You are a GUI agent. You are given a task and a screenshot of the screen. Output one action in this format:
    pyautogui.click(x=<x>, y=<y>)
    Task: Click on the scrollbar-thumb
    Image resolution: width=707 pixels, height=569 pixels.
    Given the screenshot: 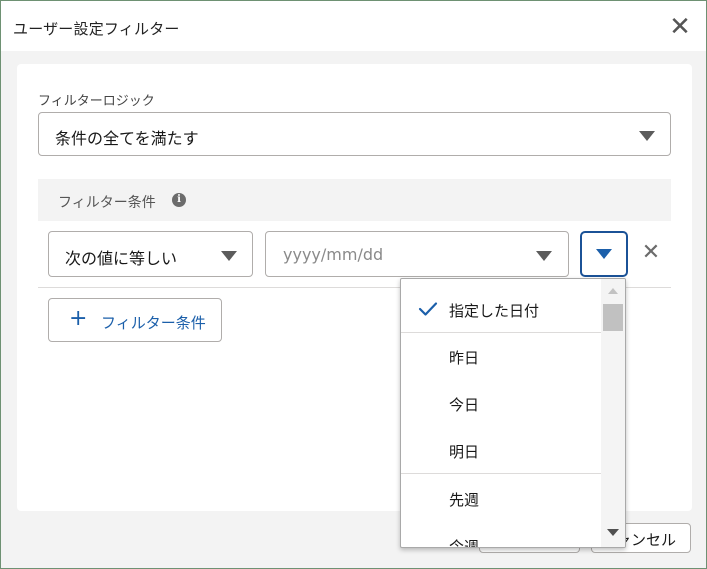 What is the action you would take?
    pyautogui.click(x=613, y=317)
    